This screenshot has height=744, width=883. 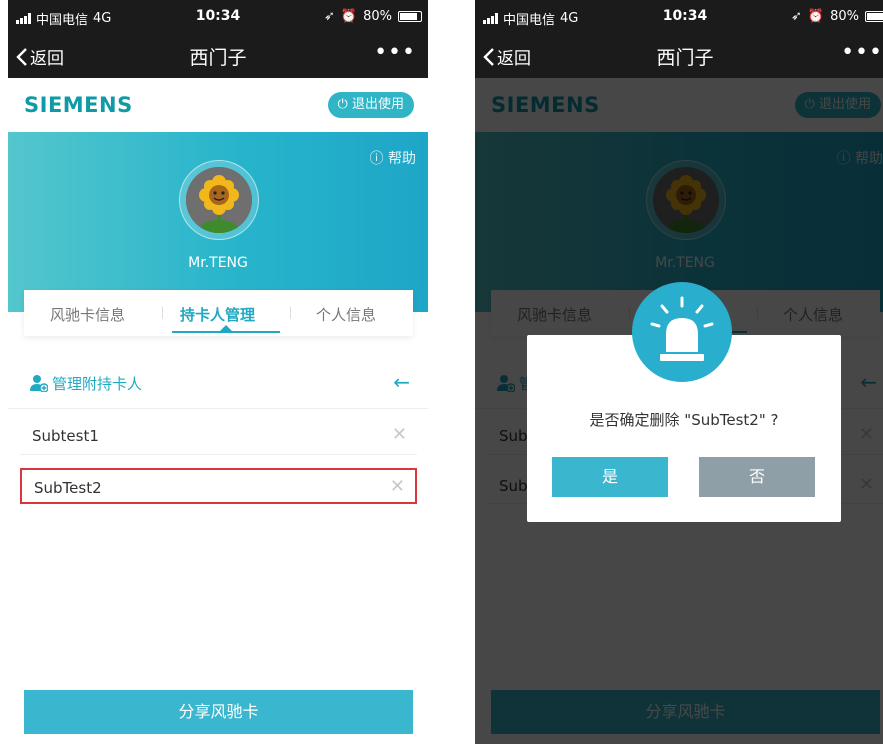 I want to click on alarm-light-badge, so click(x=682, y=332).